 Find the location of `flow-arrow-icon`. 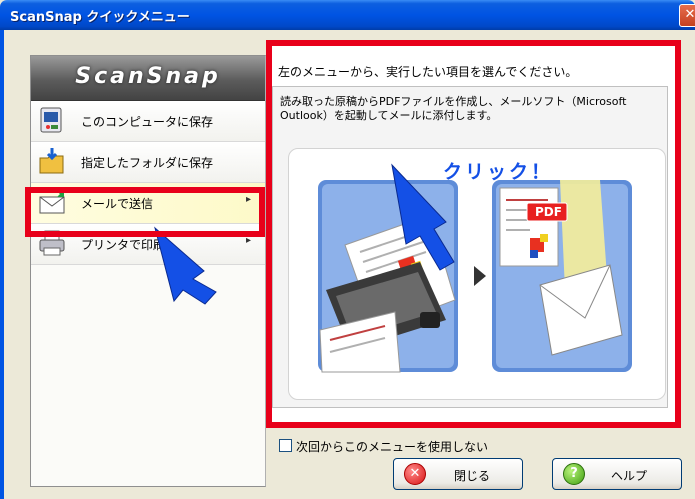

flow-arrow-icon is located at coordinates (480, 276).